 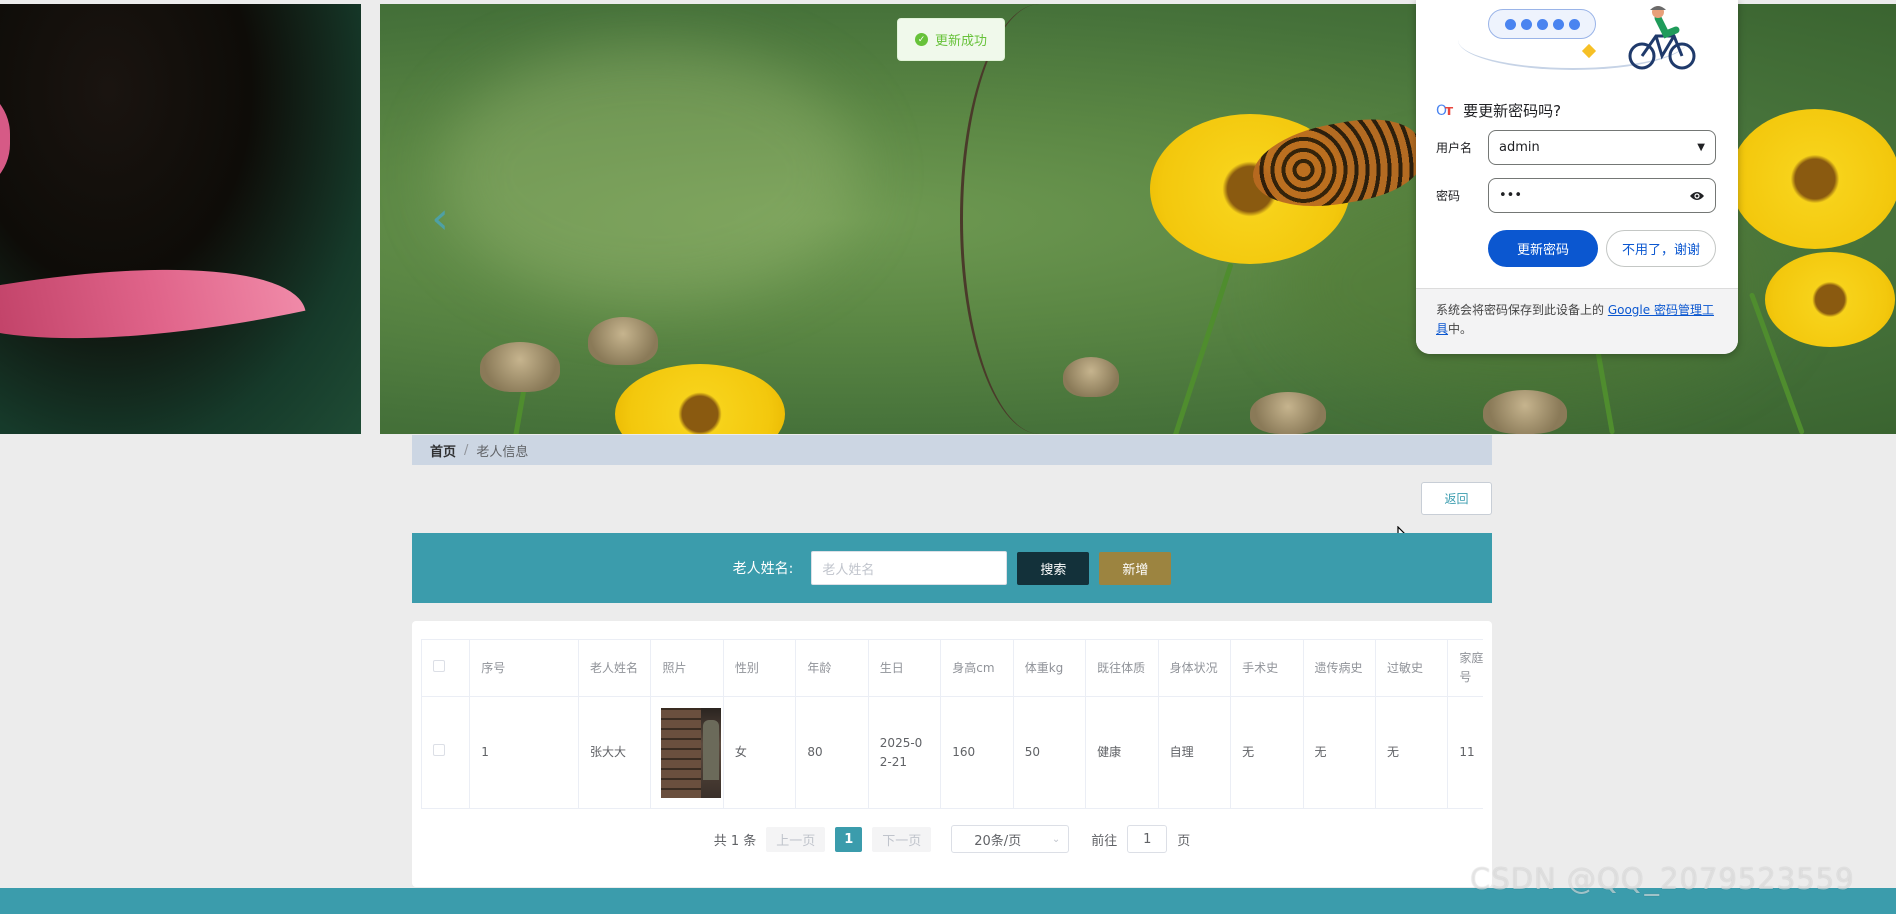 I want to click on watermark-text: CSDN @QQ_2079523559, so click(x=1662, y=879).